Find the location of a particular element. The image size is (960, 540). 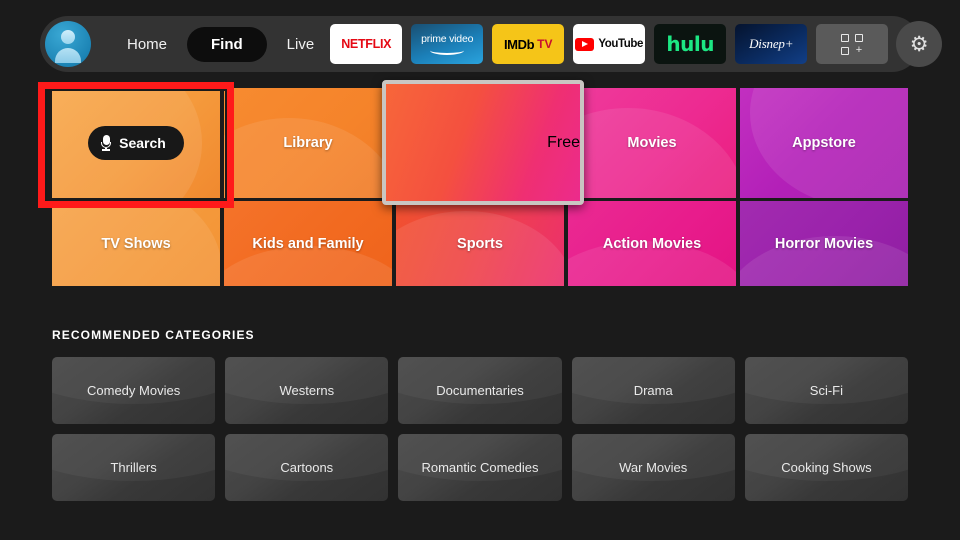

tile-horror-movies: Horror Movies is located at coordinates (824, 243).